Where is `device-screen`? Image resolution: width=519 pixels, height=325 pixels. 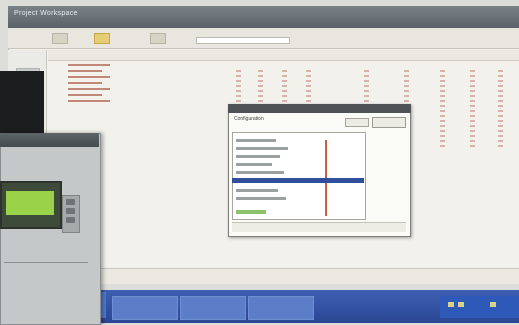 device-screen is located at coordinates (31, 205).